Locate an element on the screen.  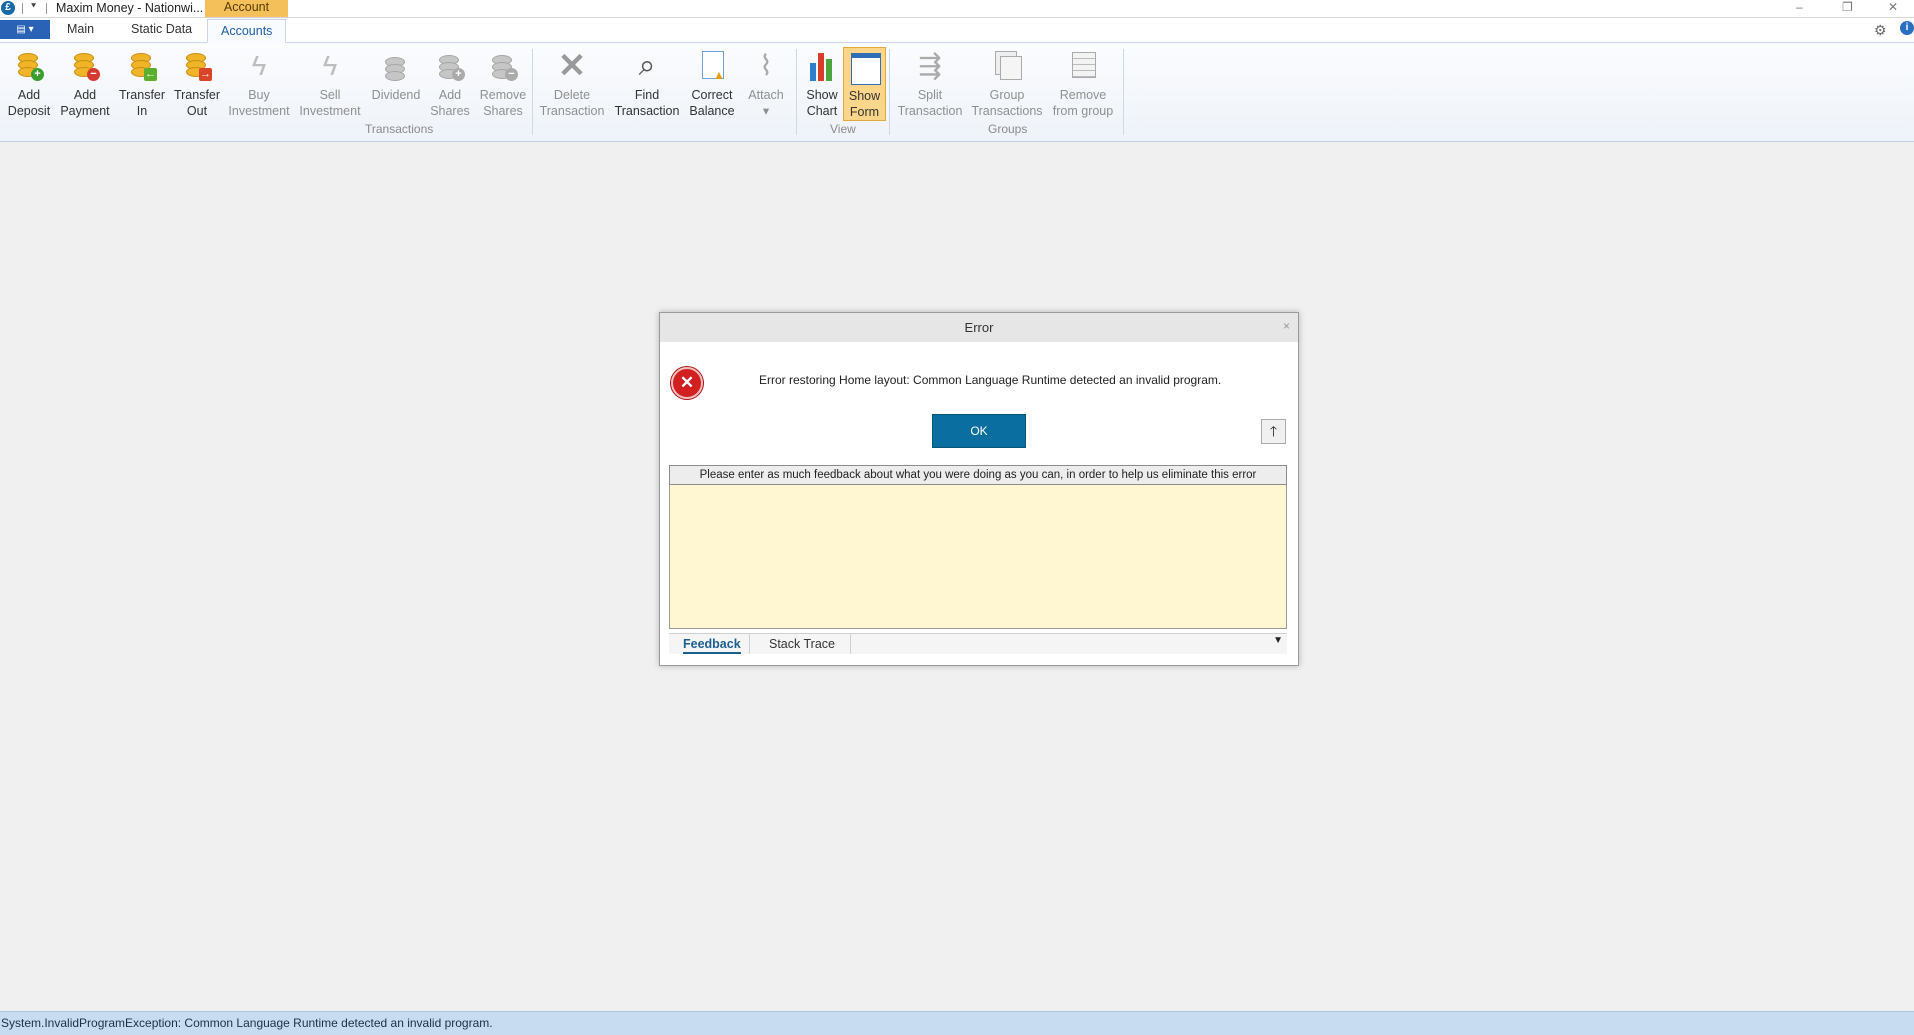
group-label-groups: Groups is located at coordinates (1008, 129).